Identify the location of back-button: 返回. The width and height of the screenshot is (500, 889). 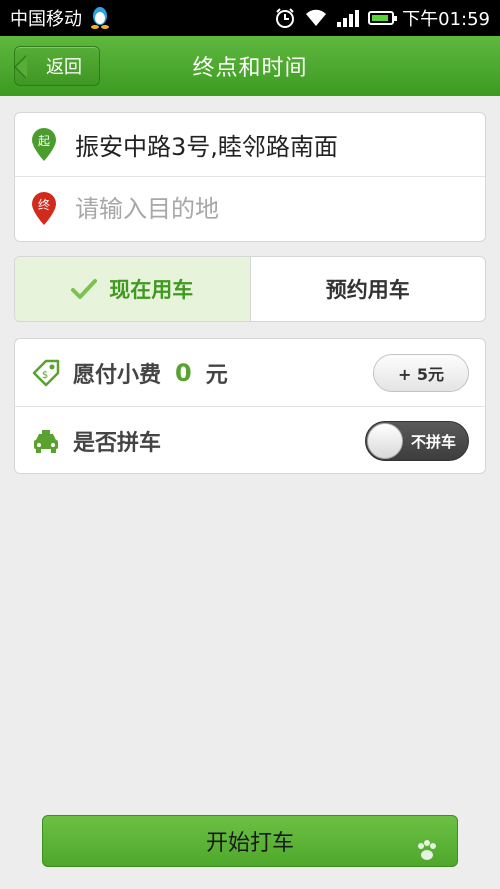
(57, 66).